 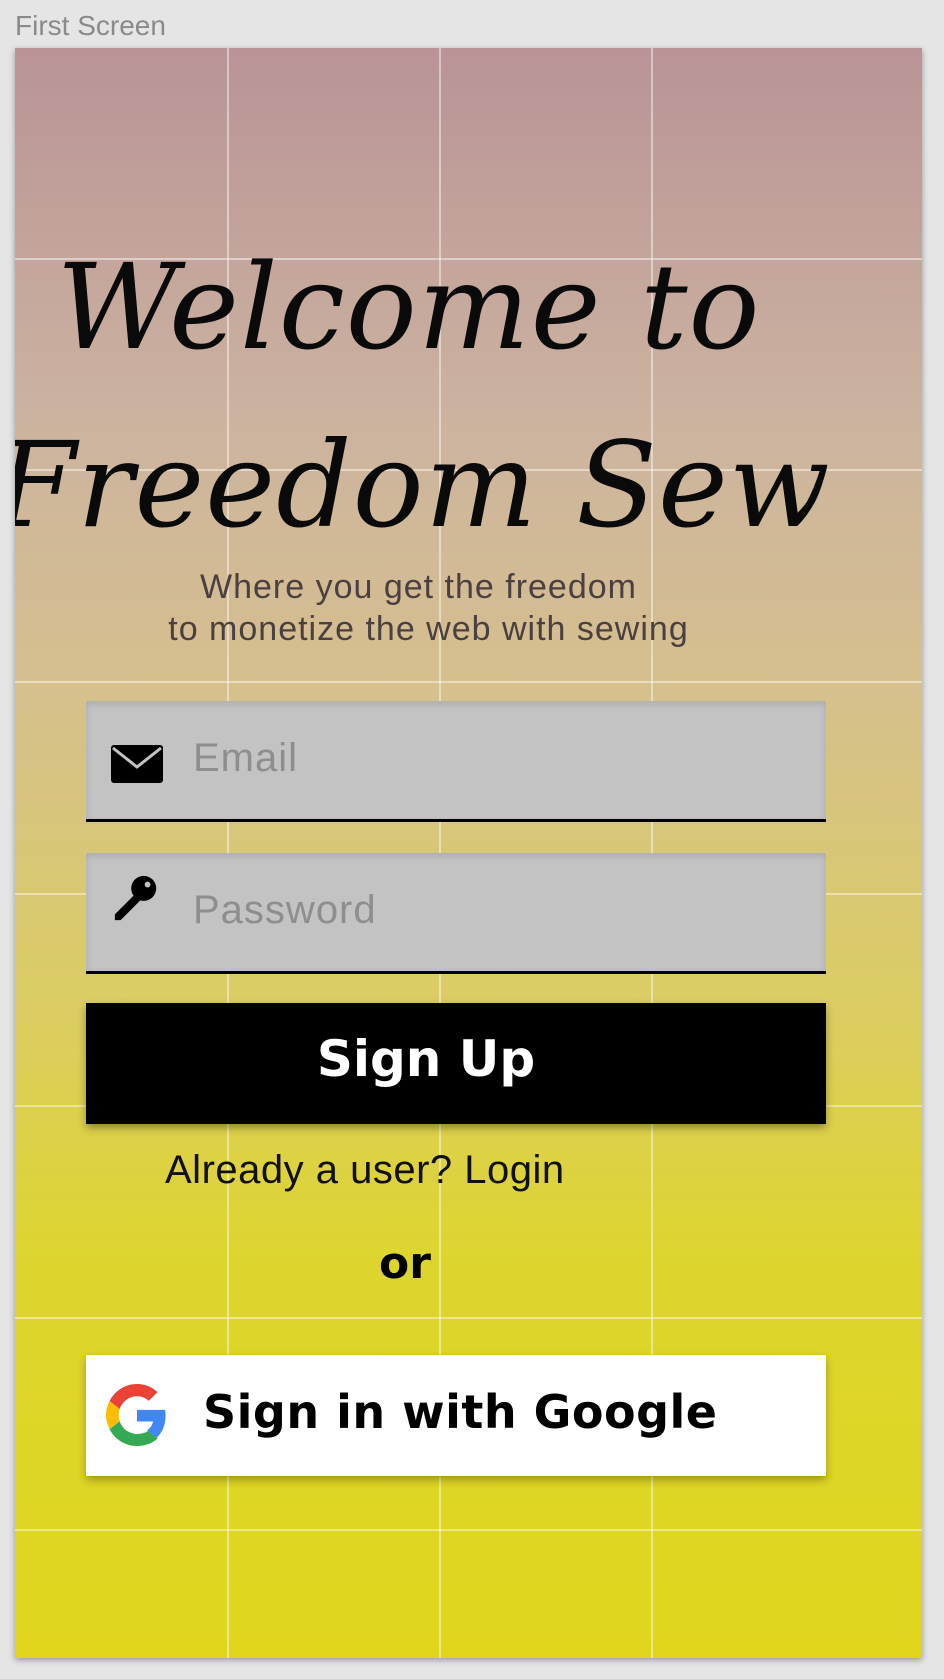 I want to click on sign-up-label: Sign Up, so click(x=426, y=1058).